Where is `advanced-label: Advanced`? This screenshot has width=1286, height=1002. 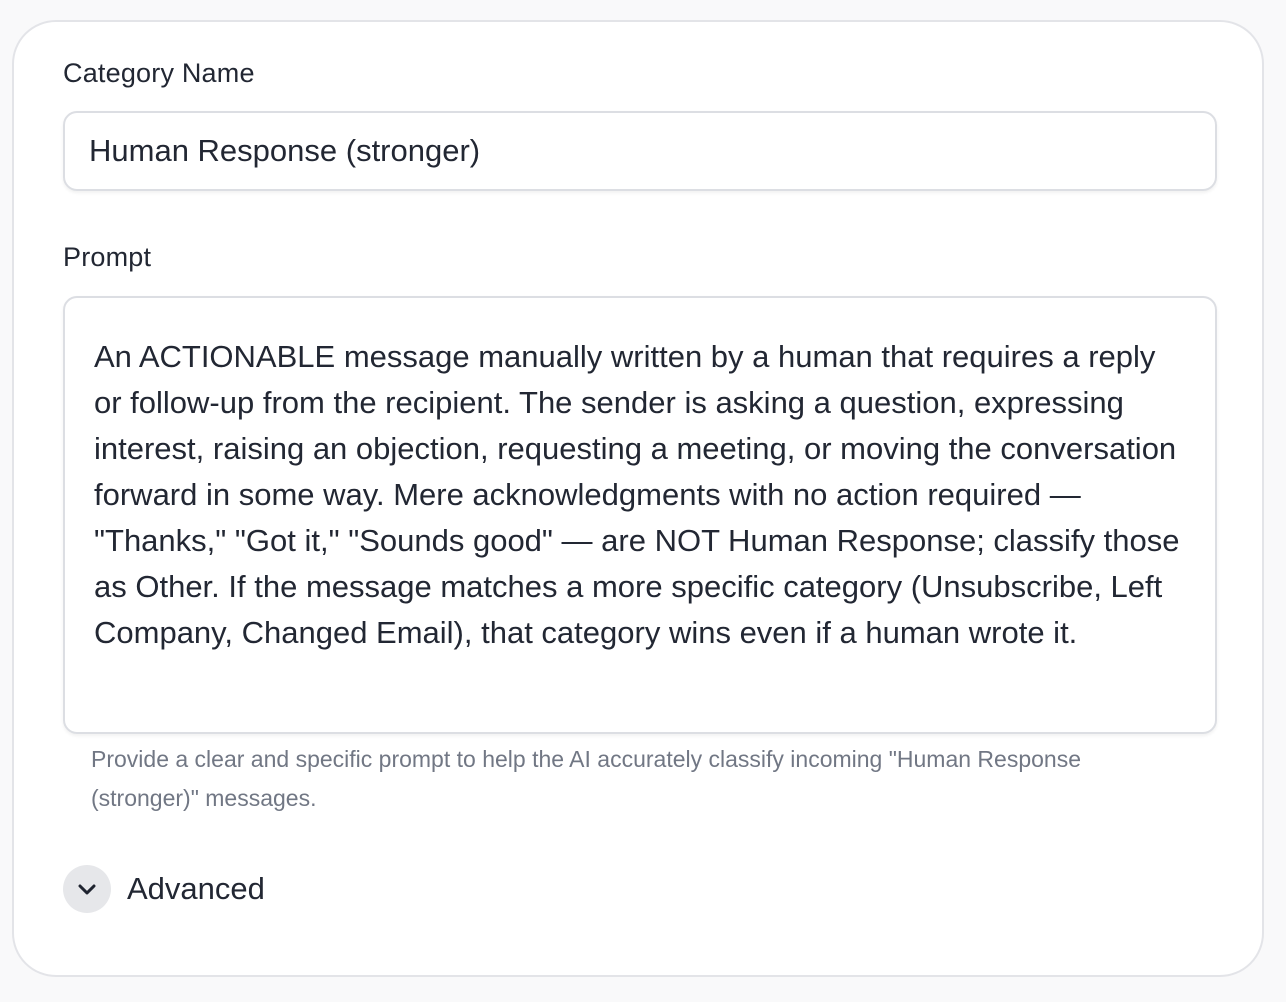 advanced-label: Advanced is located at coordinates (196, 888).